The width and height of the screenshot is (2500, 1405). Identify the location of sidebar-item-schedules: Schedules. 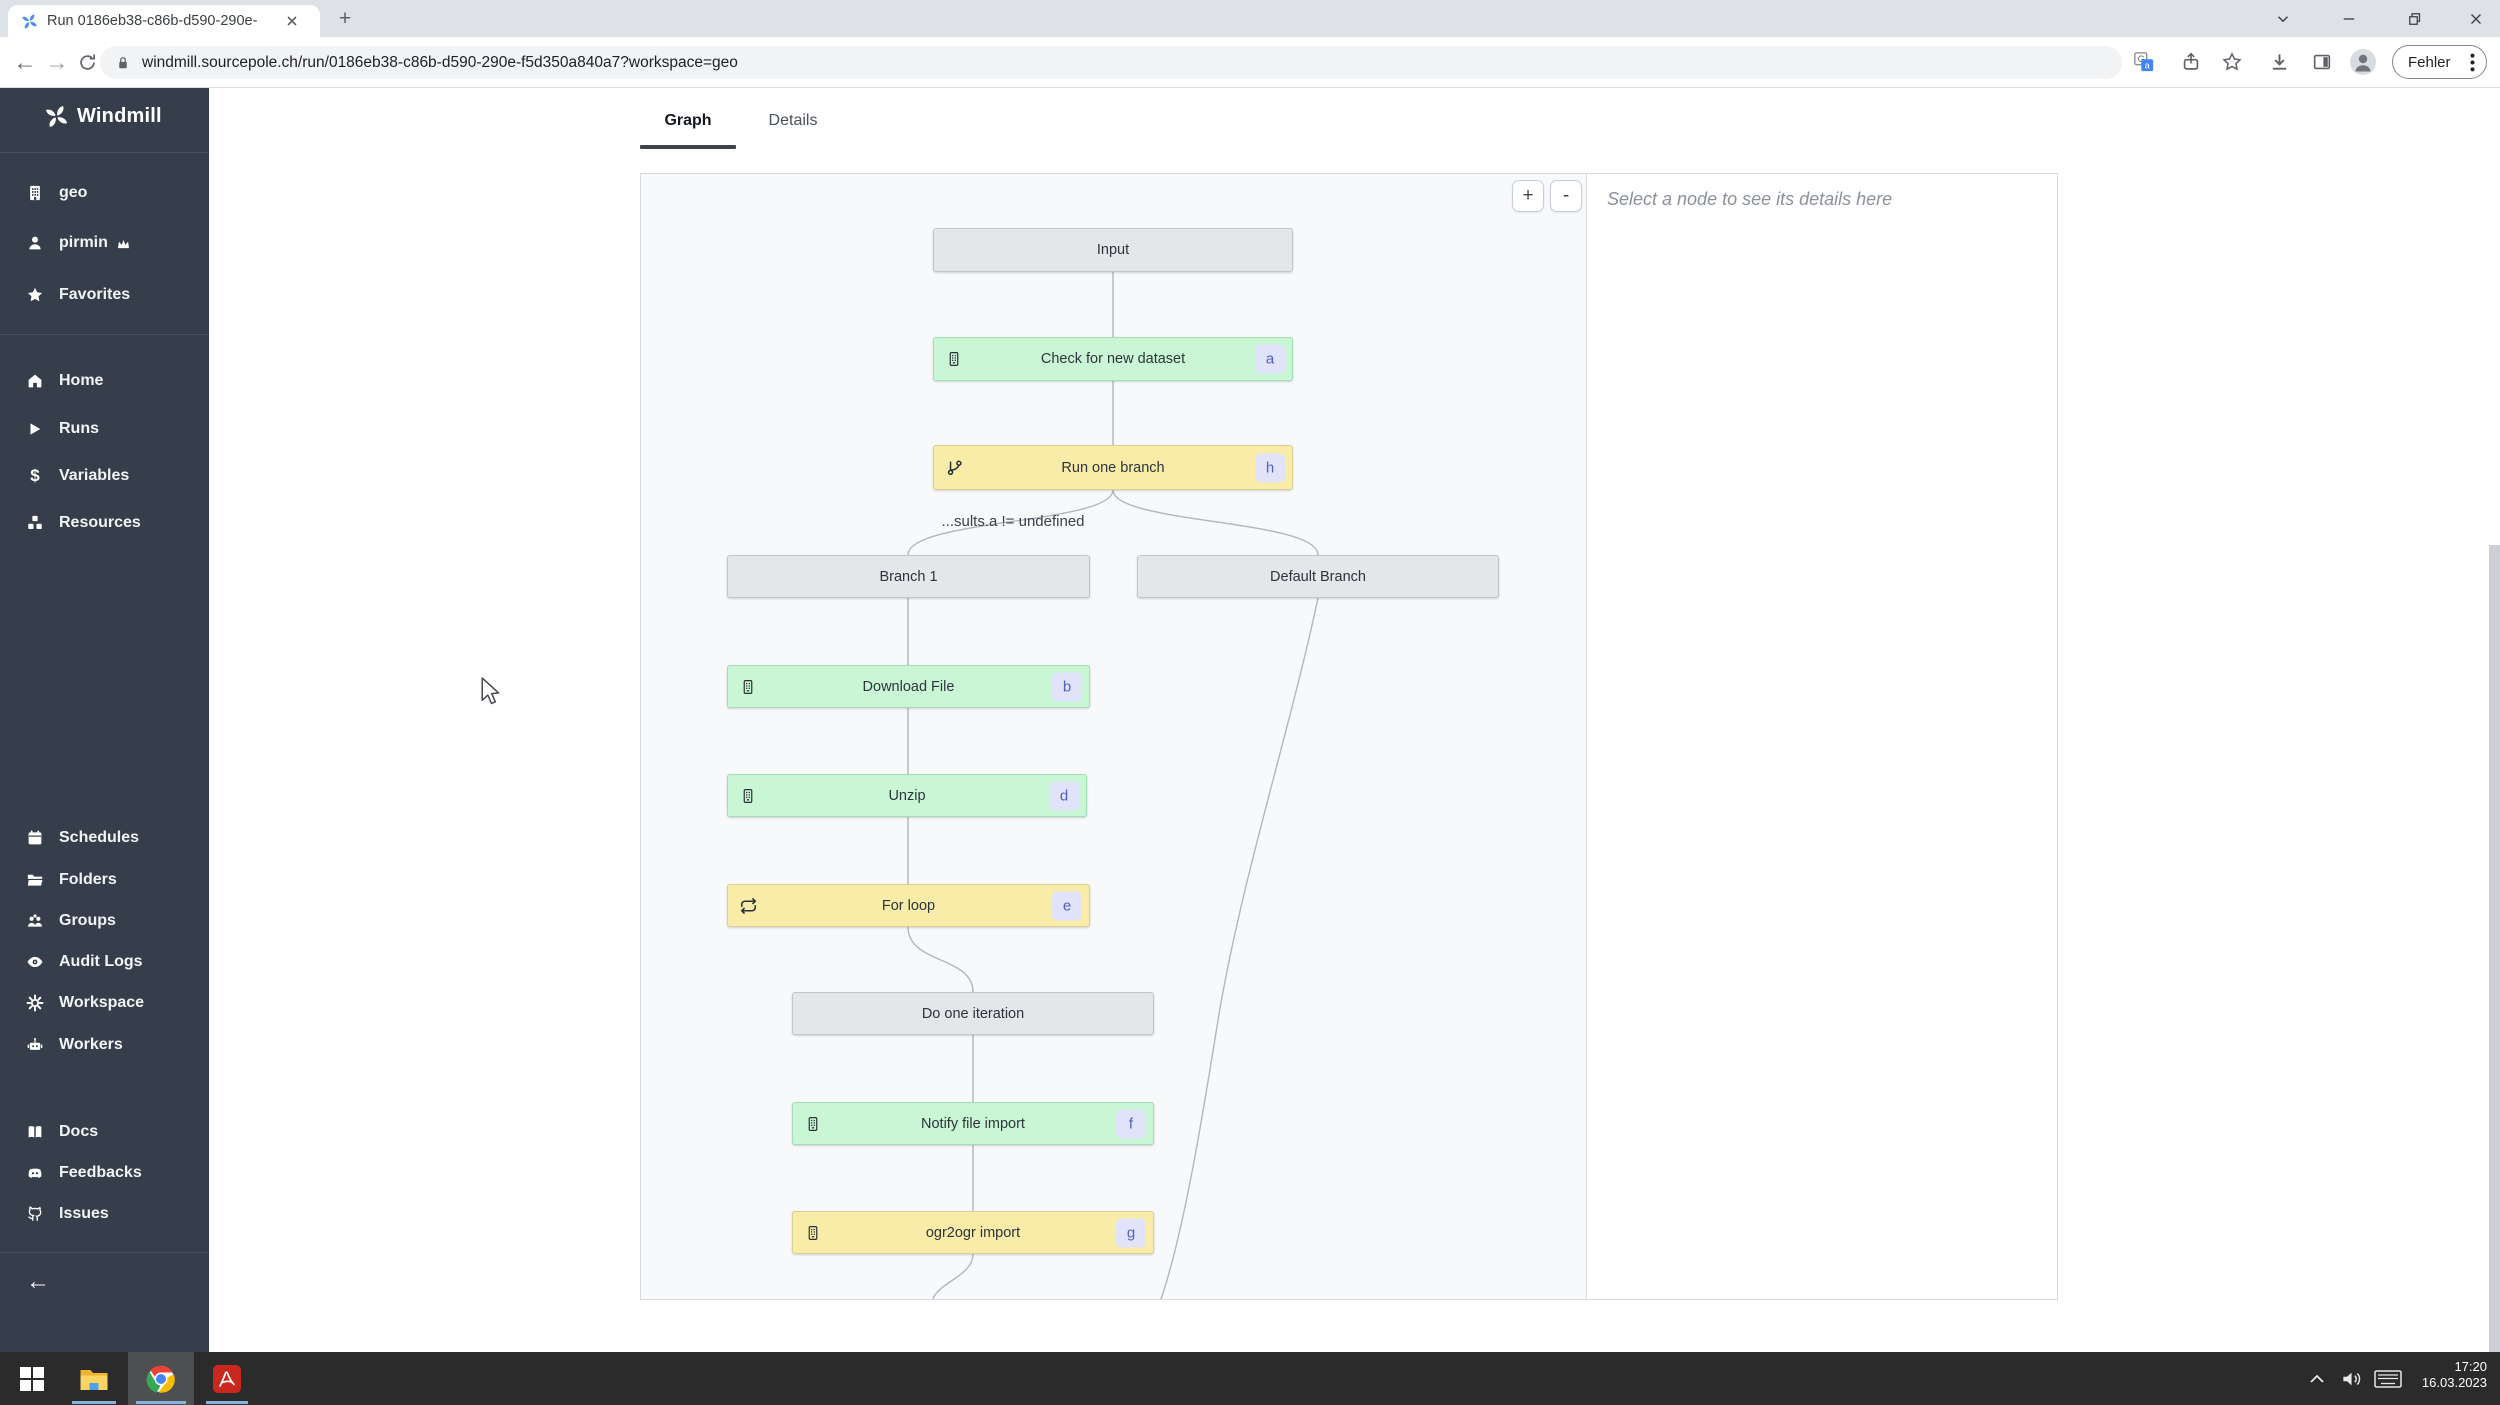
(82, 838).